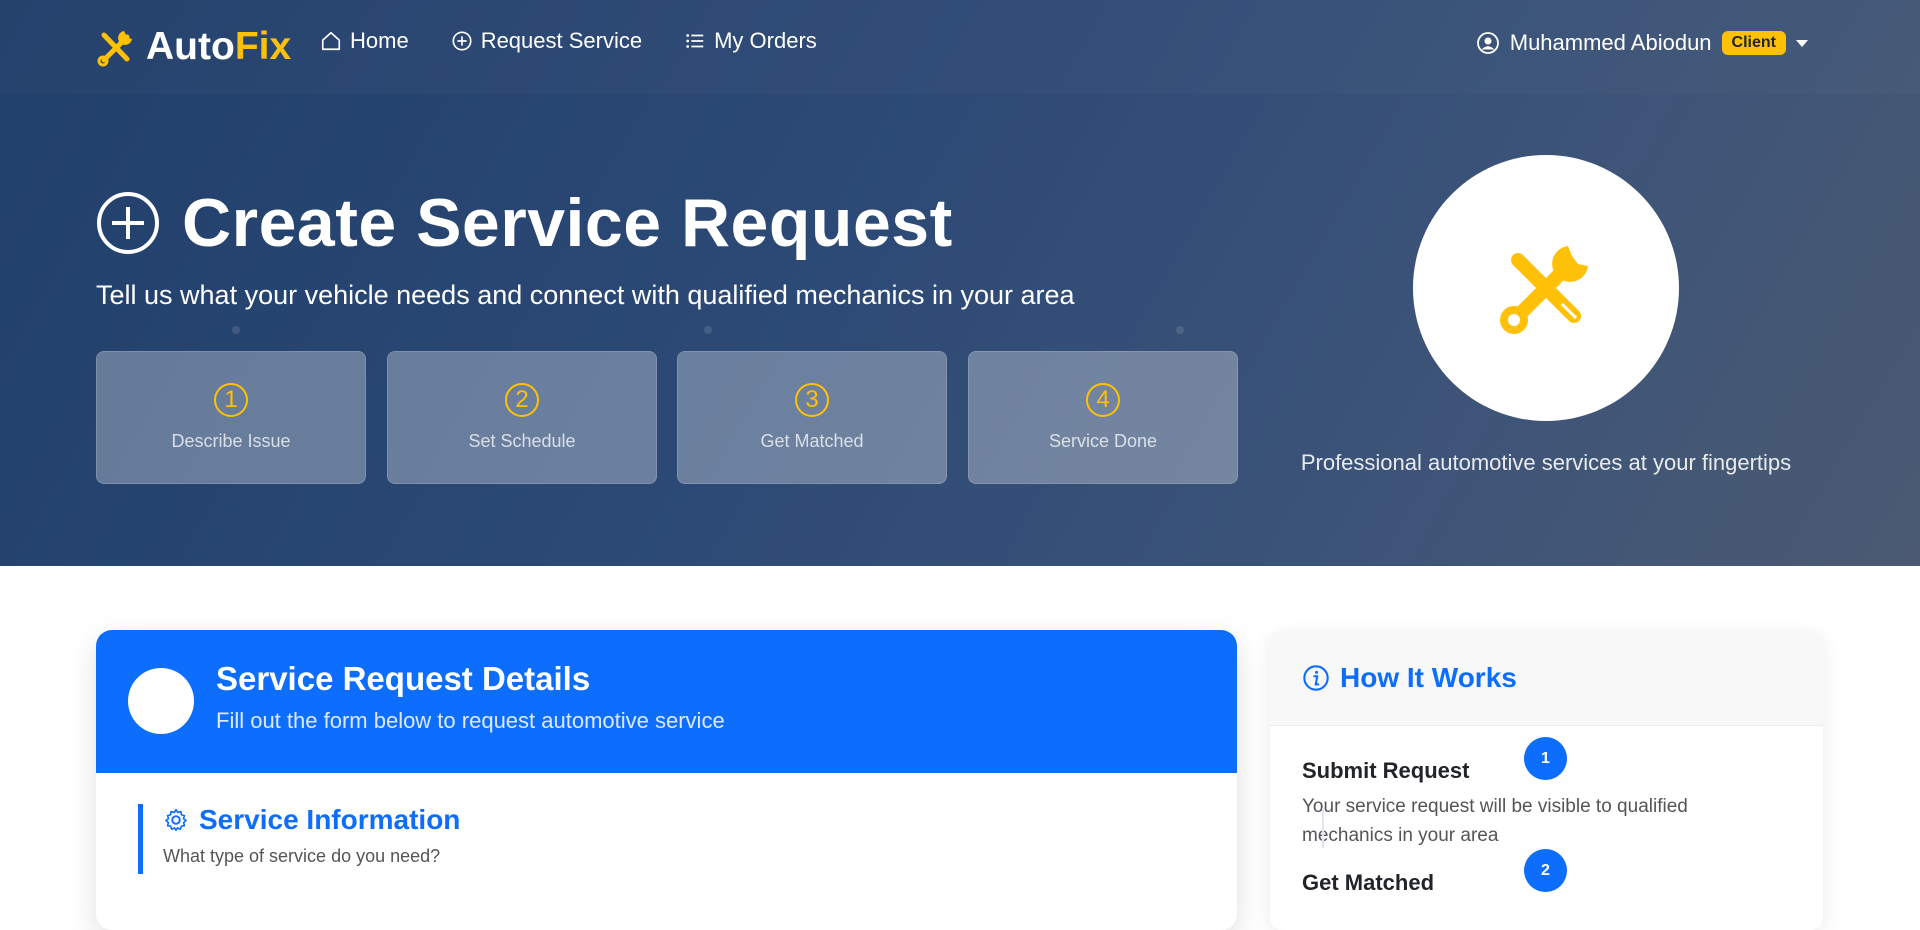 This screenshot has height=930, width=1920. I want to click on hero-illustration, so click(1546, 288).